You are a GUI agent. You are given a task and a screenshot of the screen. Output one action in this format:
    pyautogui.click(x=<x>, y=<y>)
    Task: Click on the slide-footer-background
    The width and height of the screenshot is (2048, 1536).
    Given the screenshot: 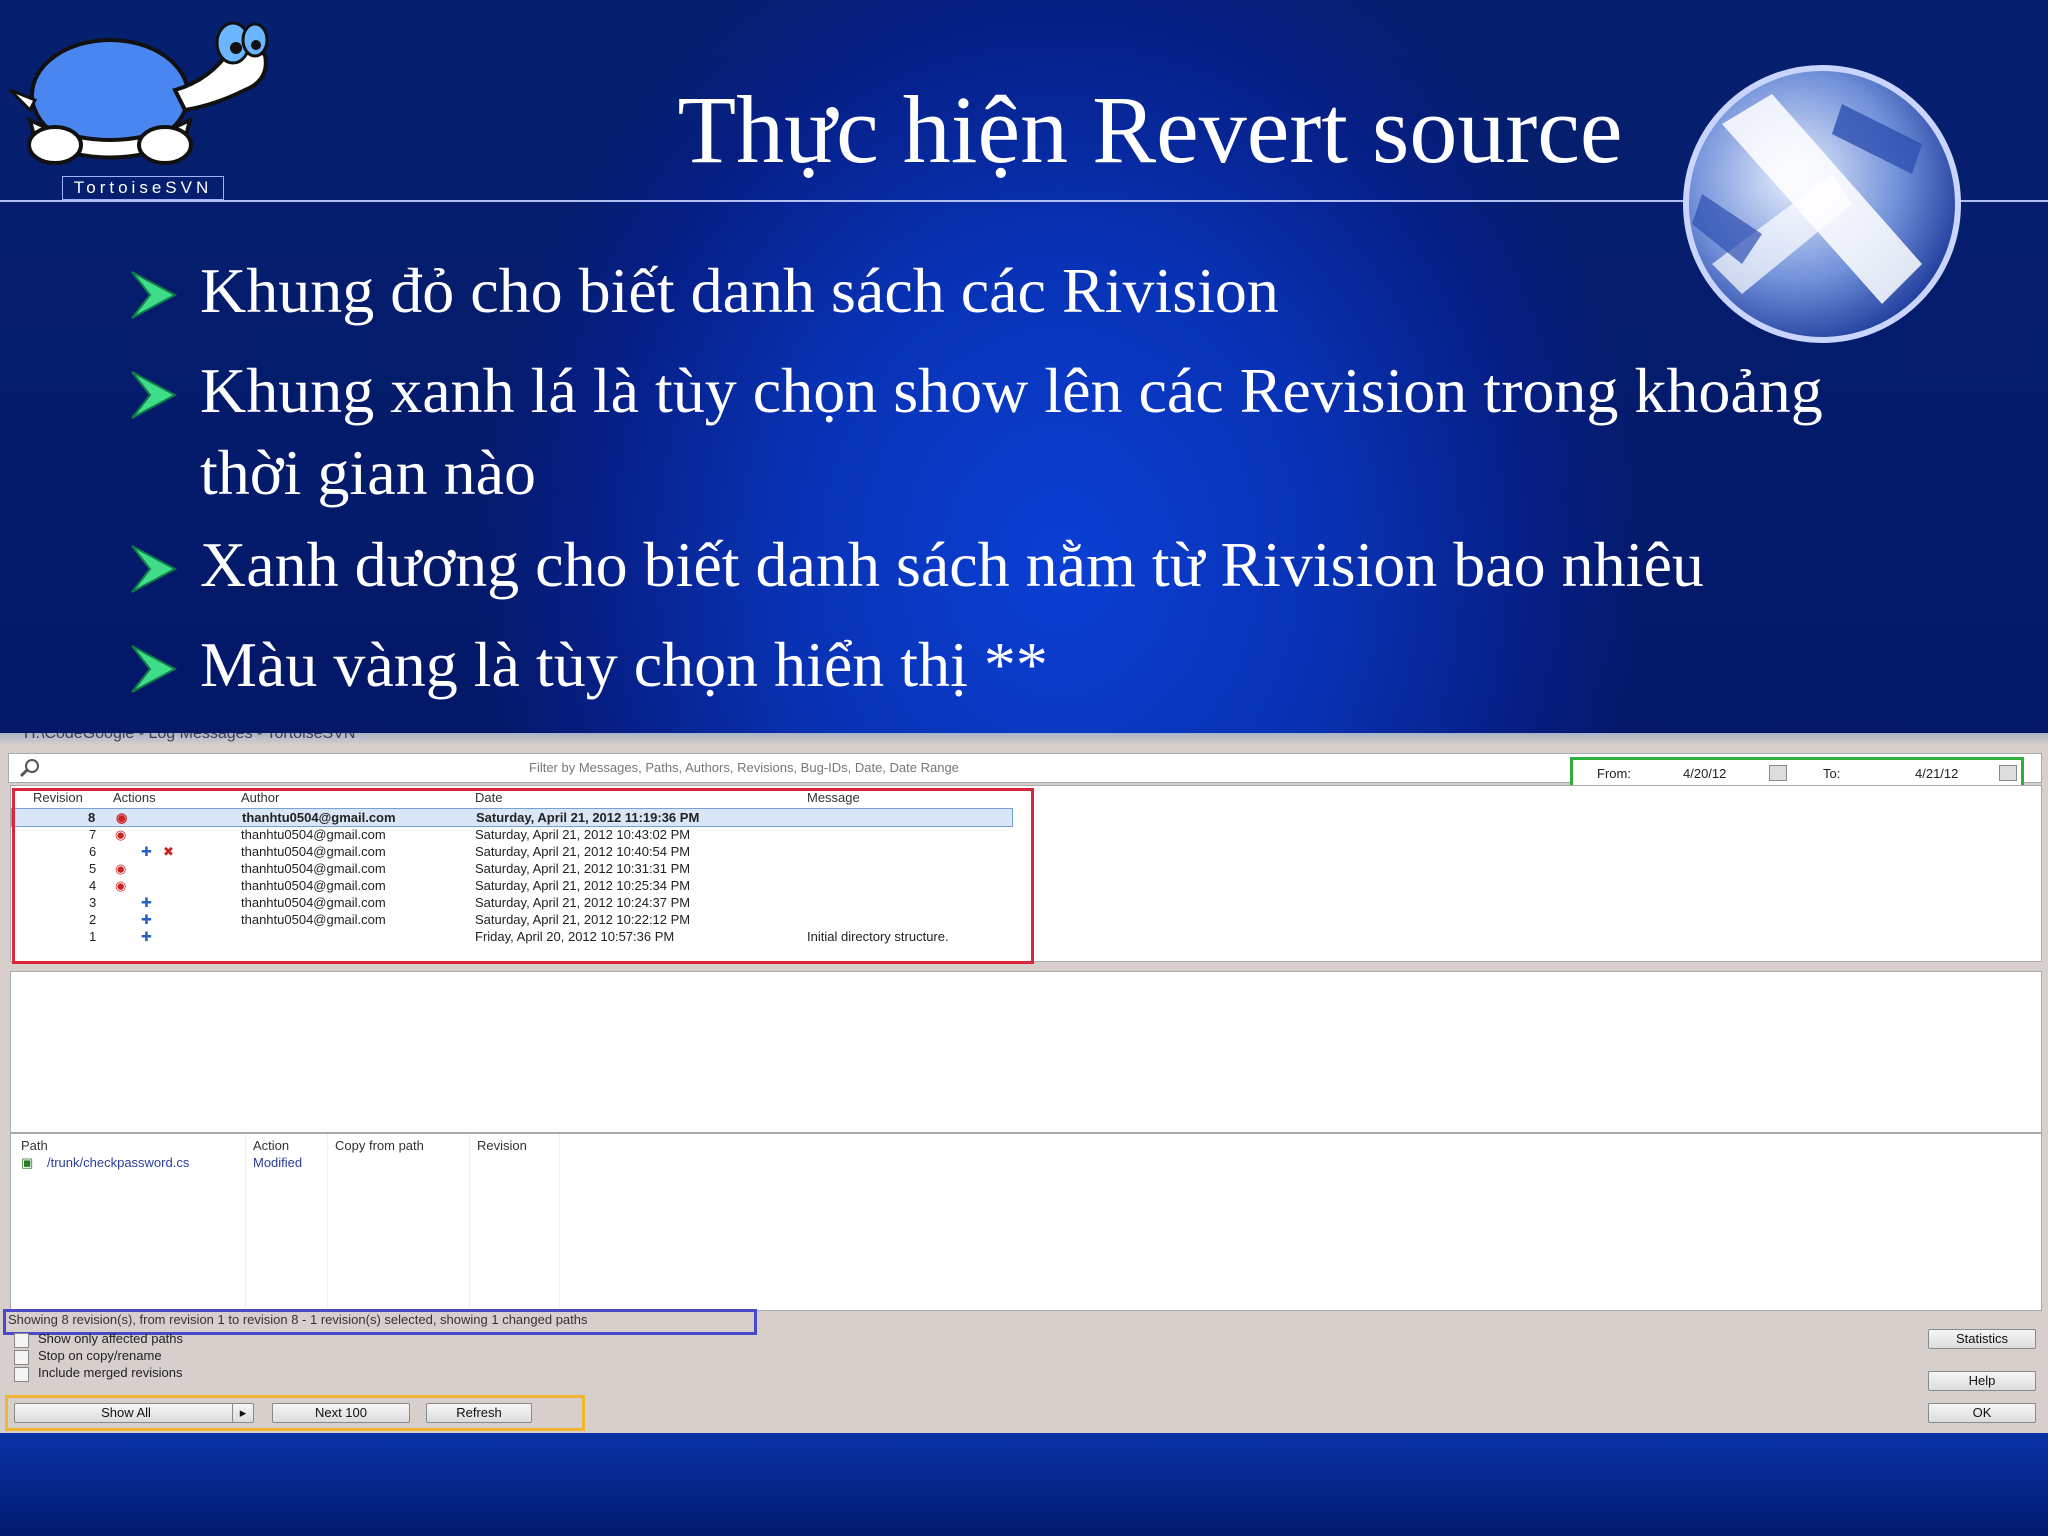 What is the action you would take?
    pyautogui.click(x=1024, y=1484)
    